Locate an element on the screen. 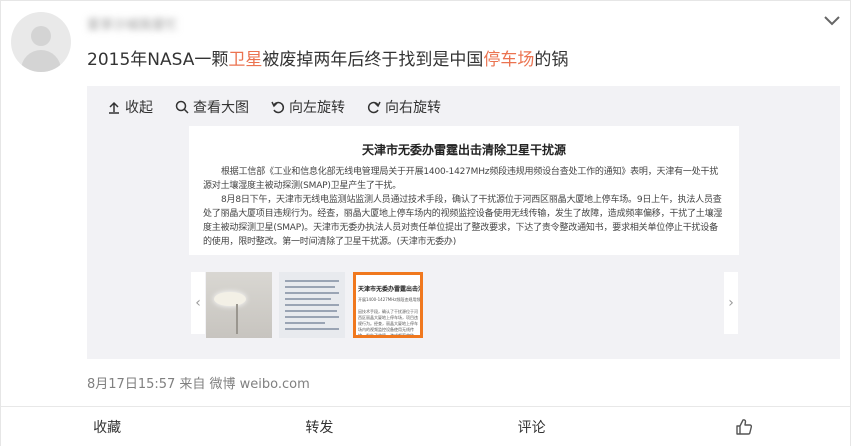  rotate-right-label: 向右旋转 is located at coordinates (413, 108).